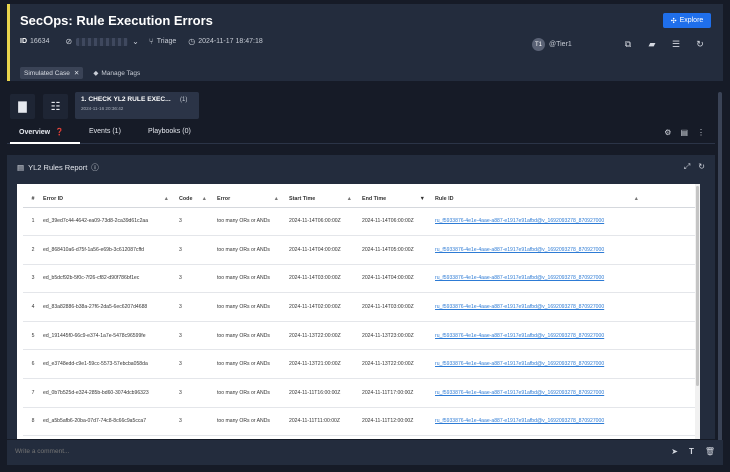 This screenshot has height=472, width=730. I want to click on end-time-cell: 2024-11-14T05:00:00Z, so click(398, 250).